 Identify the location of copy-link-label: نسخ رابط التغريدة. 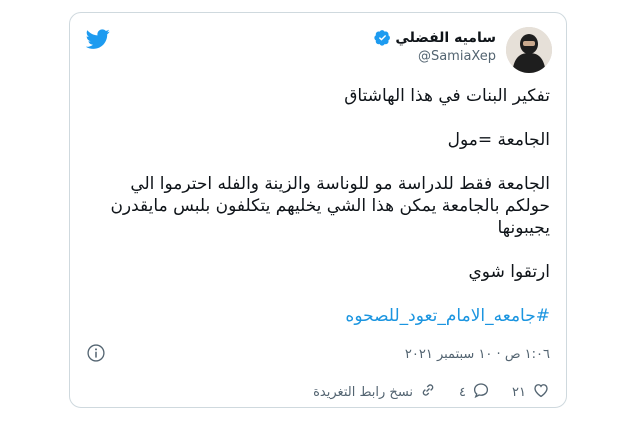
(363, 392).